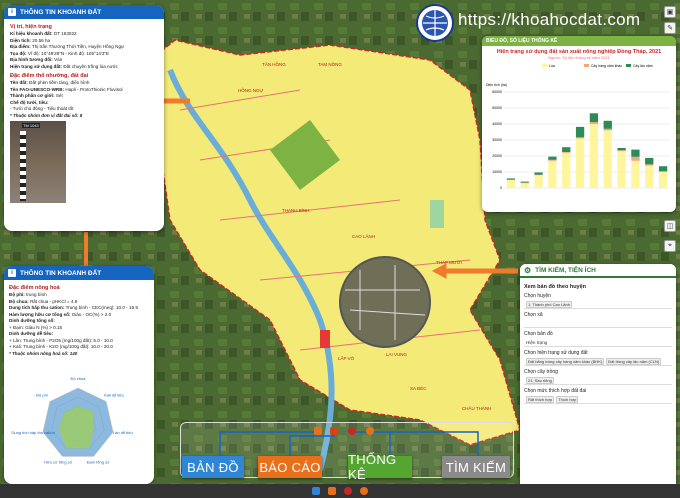 This screenshot has height=498, width=680. Describe the element at coordinates (37, 89) in the screenshot. I see `info-key: Tên FAO-UNESCO-WRB:` at that location.